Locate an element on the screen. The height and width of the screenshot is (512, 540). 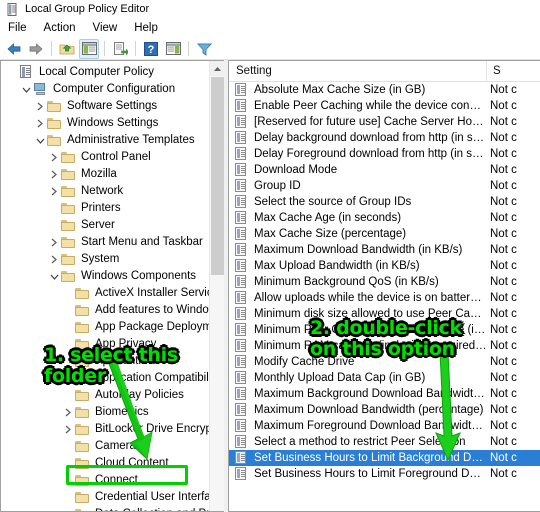
policy-setting-icon is located at coordinates (241, 362).